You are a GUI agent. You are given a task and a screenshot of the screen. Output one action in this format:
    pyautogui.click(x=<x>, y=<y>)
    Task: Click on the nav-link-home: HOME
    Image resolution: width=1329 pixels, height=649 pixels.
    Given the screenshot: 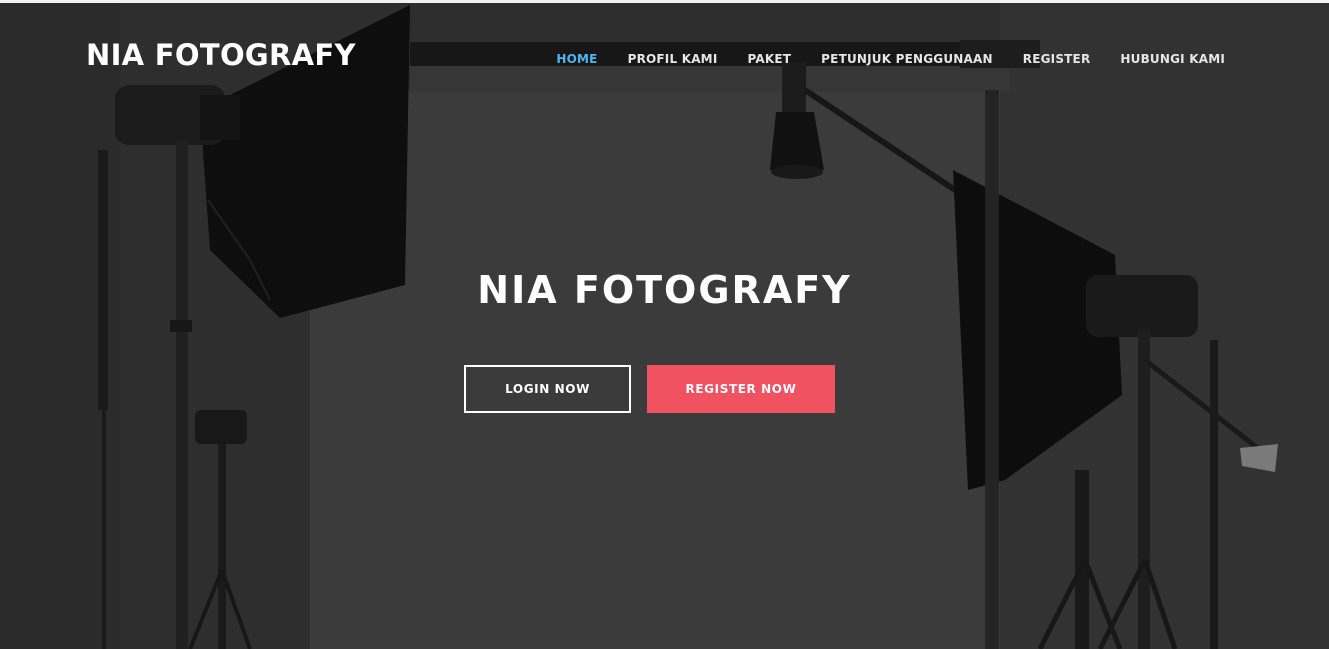 What is the action you would take?
    pyautogui.click(x=576, y=59)
    